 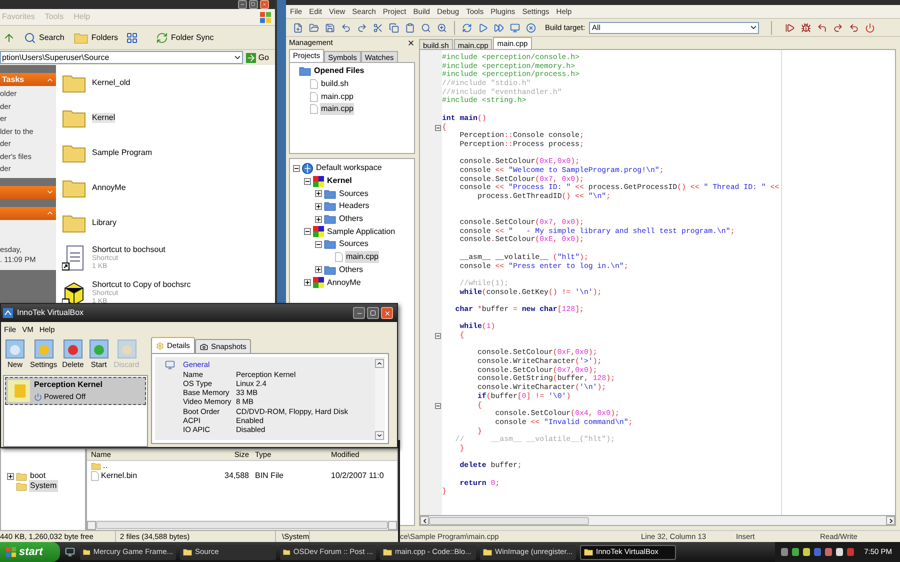 What do you see at coordinates (13, 80) in the screenshot?
I see `section-title: Tasks` at bounding box center [13, 80].